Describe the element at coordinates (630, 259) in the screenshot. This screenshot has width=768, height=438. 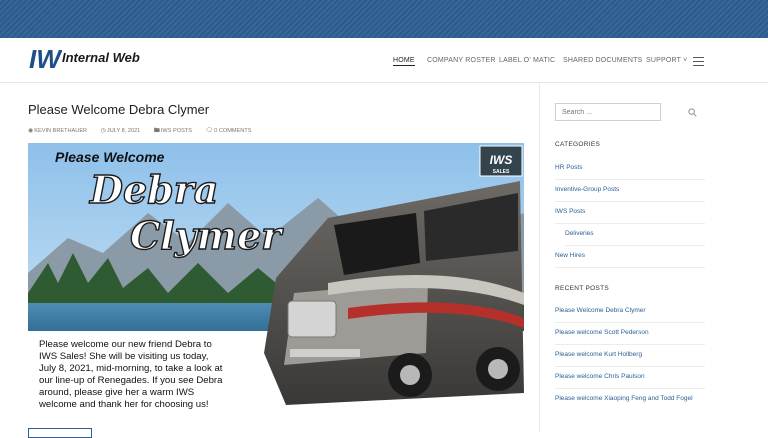
I see `category-new-hires: New Hires` at that location.